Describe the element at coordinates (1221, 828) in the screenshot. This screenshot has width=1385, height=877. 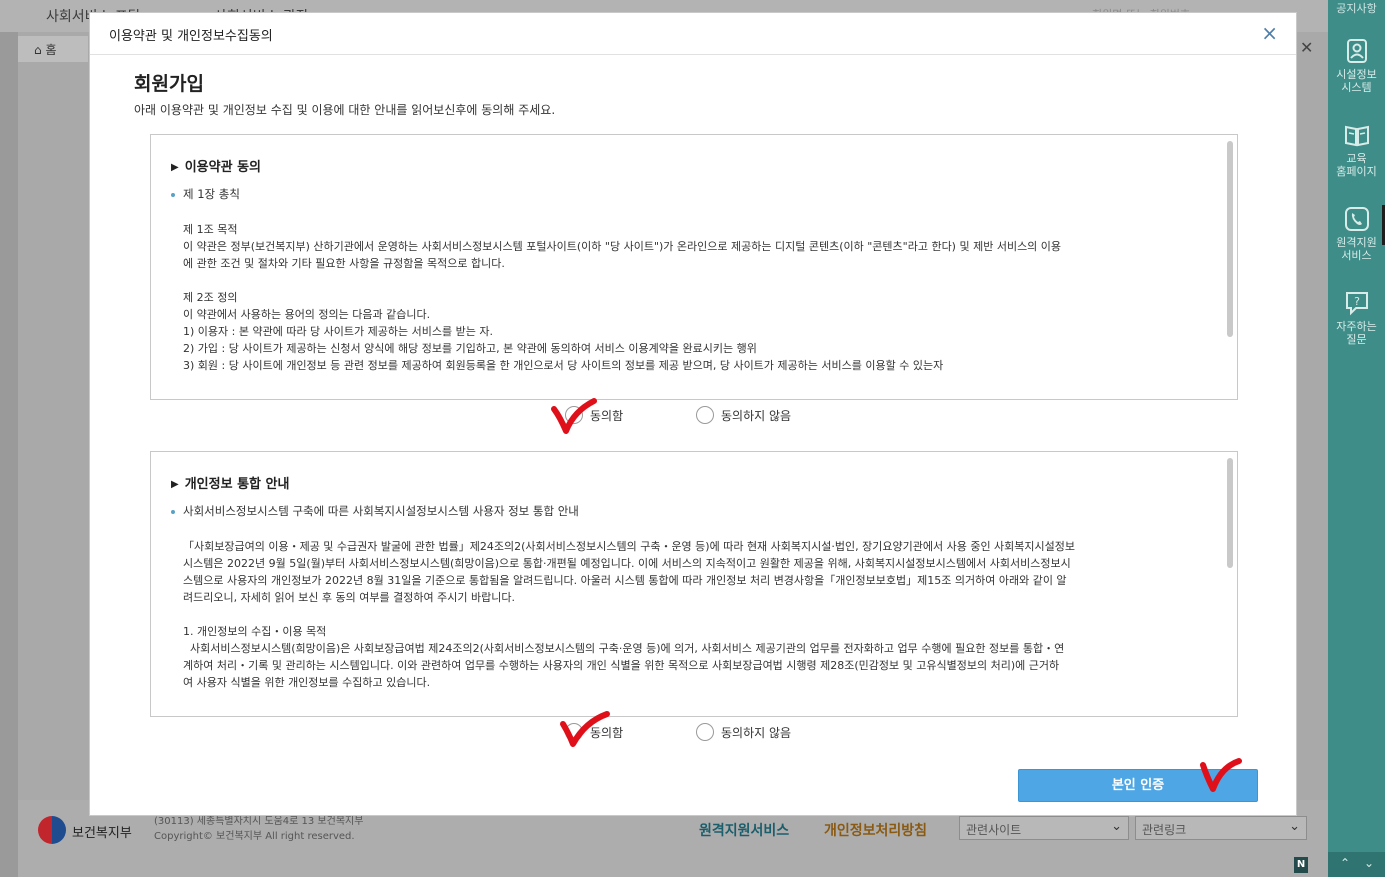
I see `related-link-select: 관련링크 ⌄` at that location.